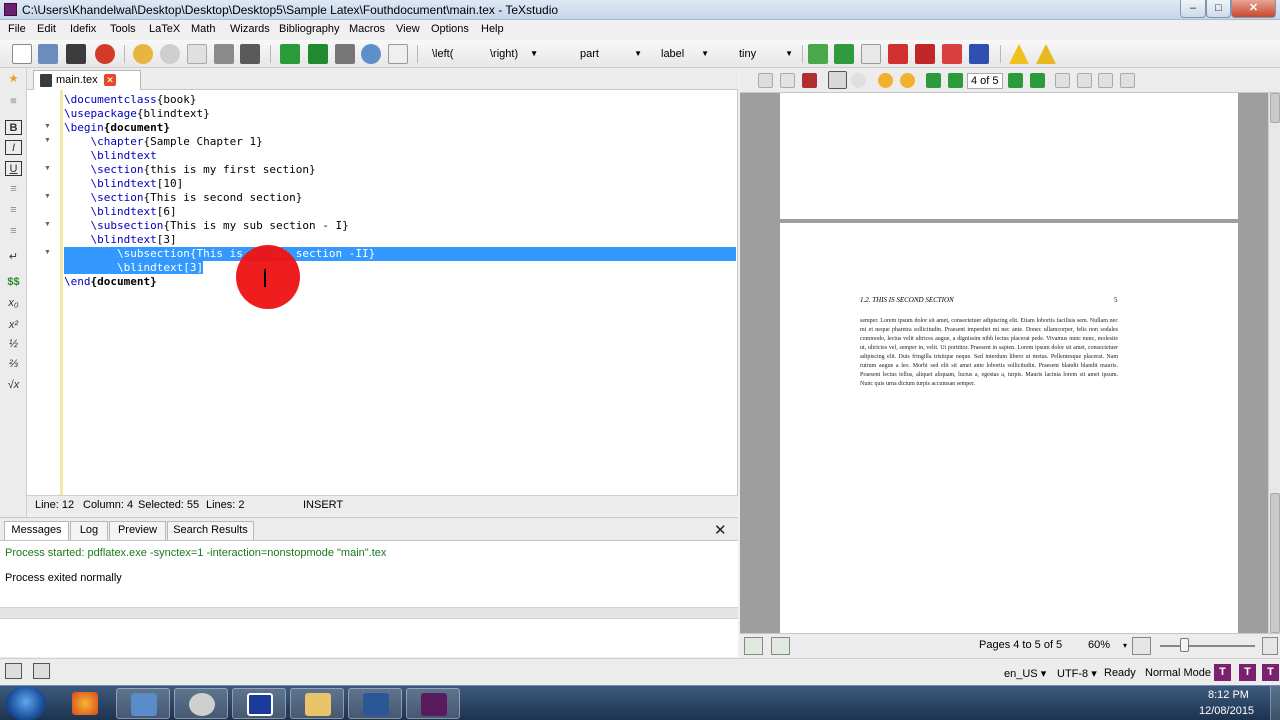 The height and width of the screenshot is (720, 1280). Describe the element at coordinates (1253, 9) in the screenshot. I see `close-window-button: ✕` at that location.